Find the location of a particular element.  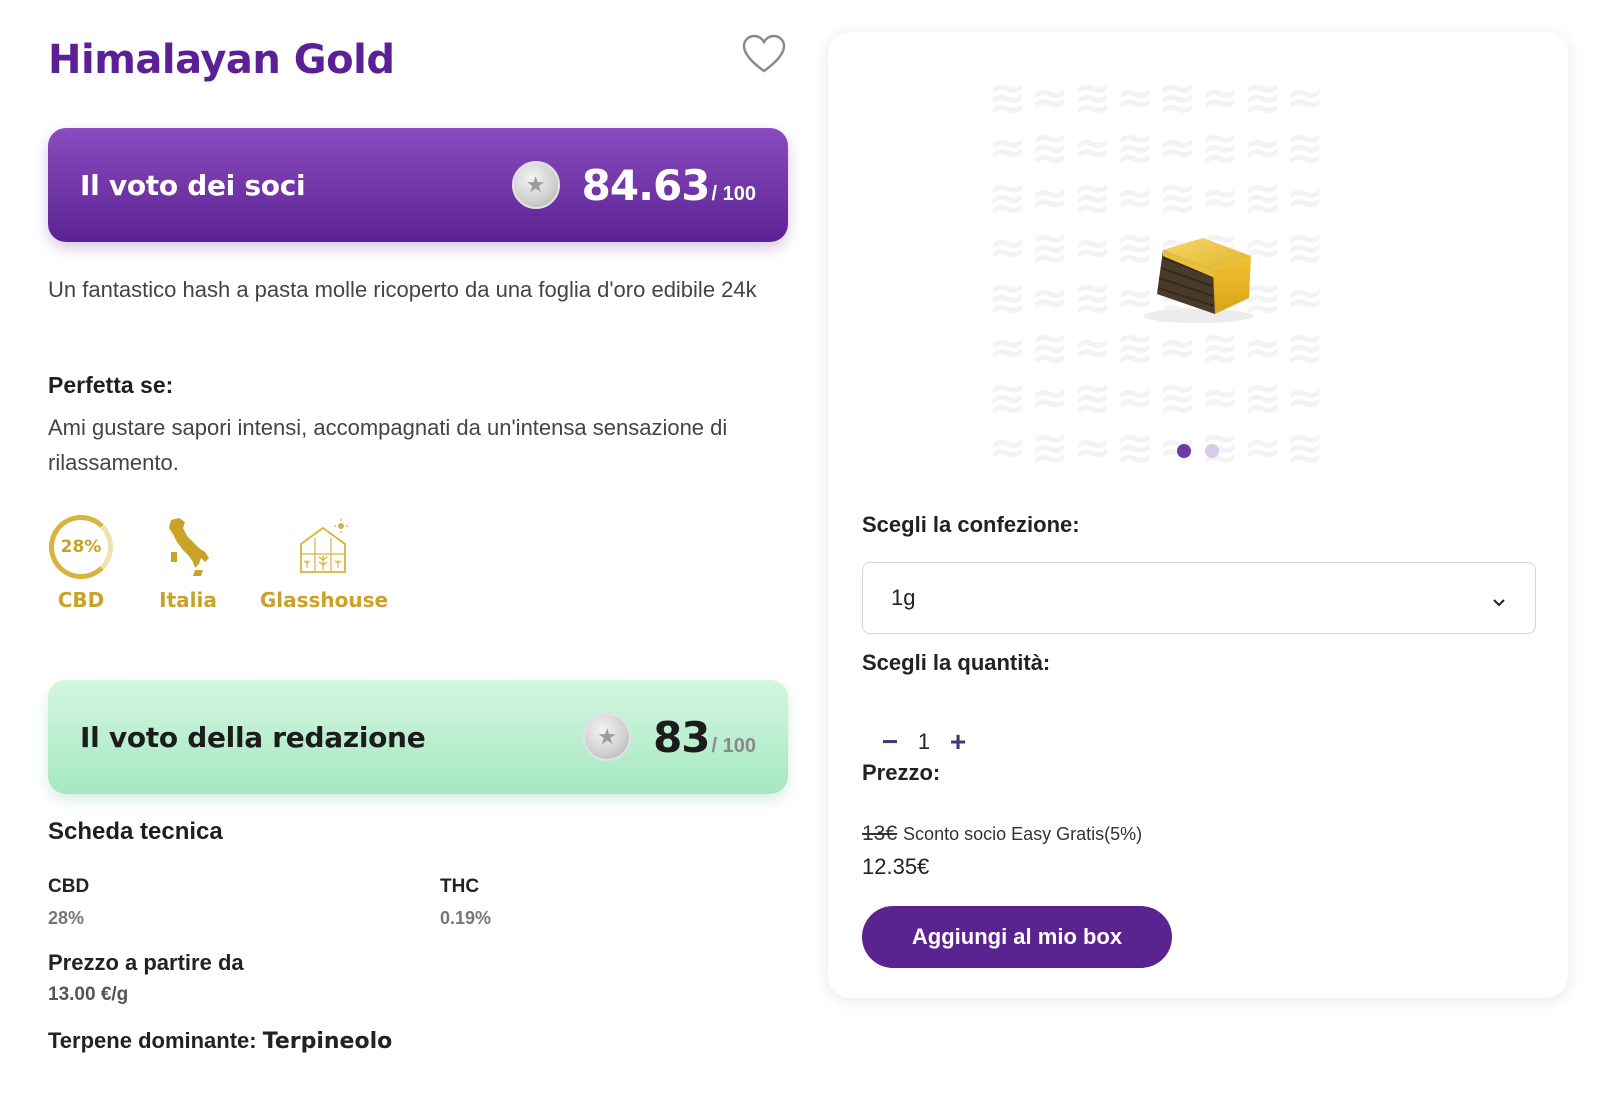

members-score: 84.63 / 100 is located at coordinates (669, 185).